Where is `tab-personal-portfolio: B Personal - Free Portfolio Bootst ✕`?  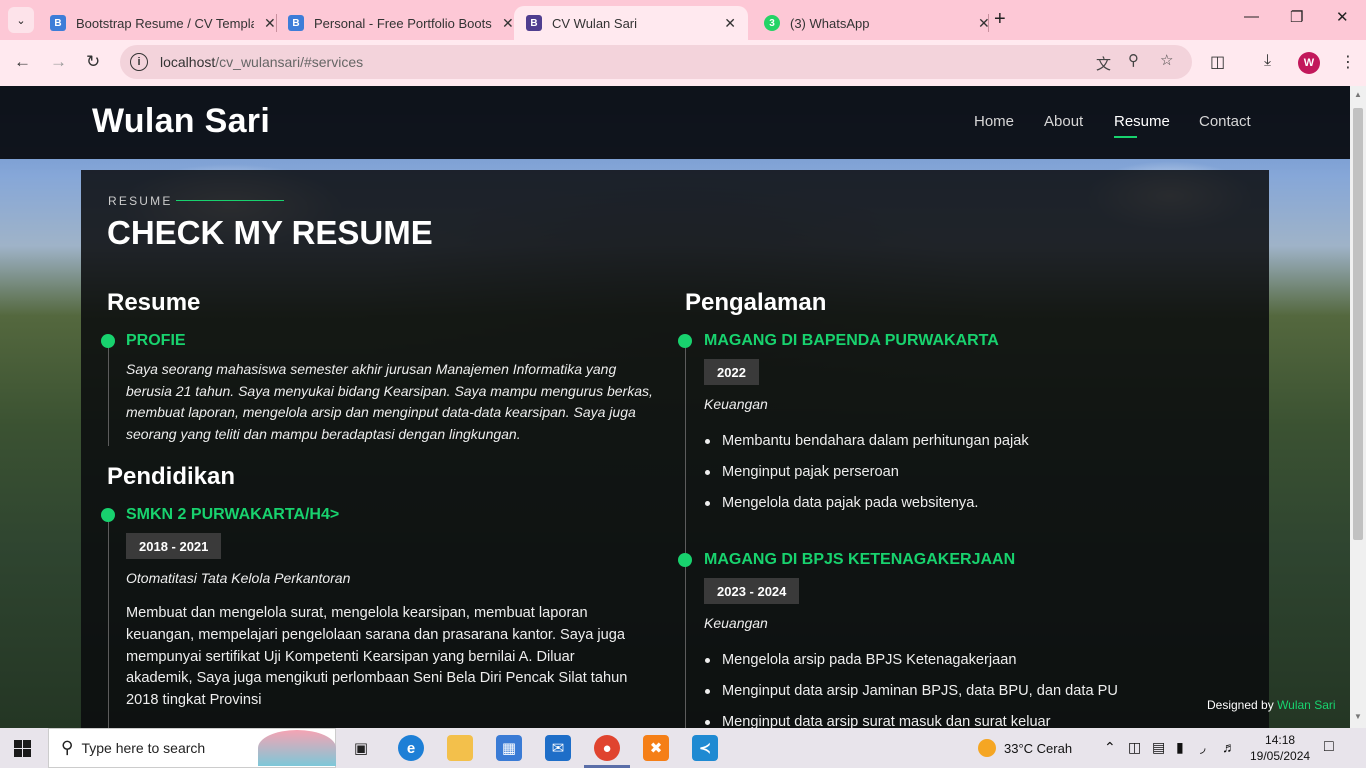
tab-personal-portfolio: B Personal - Free Portfolio Bootst ✕ is located at coordinates (401, 23).